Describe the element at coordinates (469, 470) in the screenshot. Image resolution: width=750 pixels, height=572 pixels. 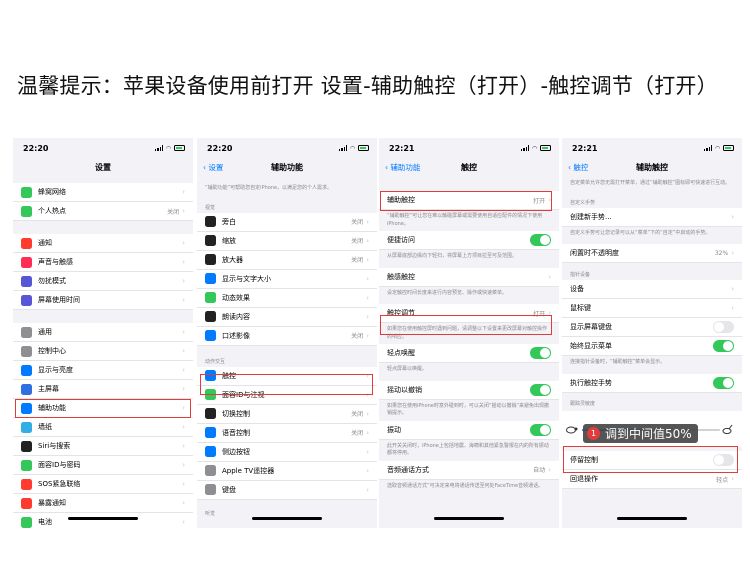
I see `row-call-audio-routing: 音频通话方式 自动 ›` at that location.